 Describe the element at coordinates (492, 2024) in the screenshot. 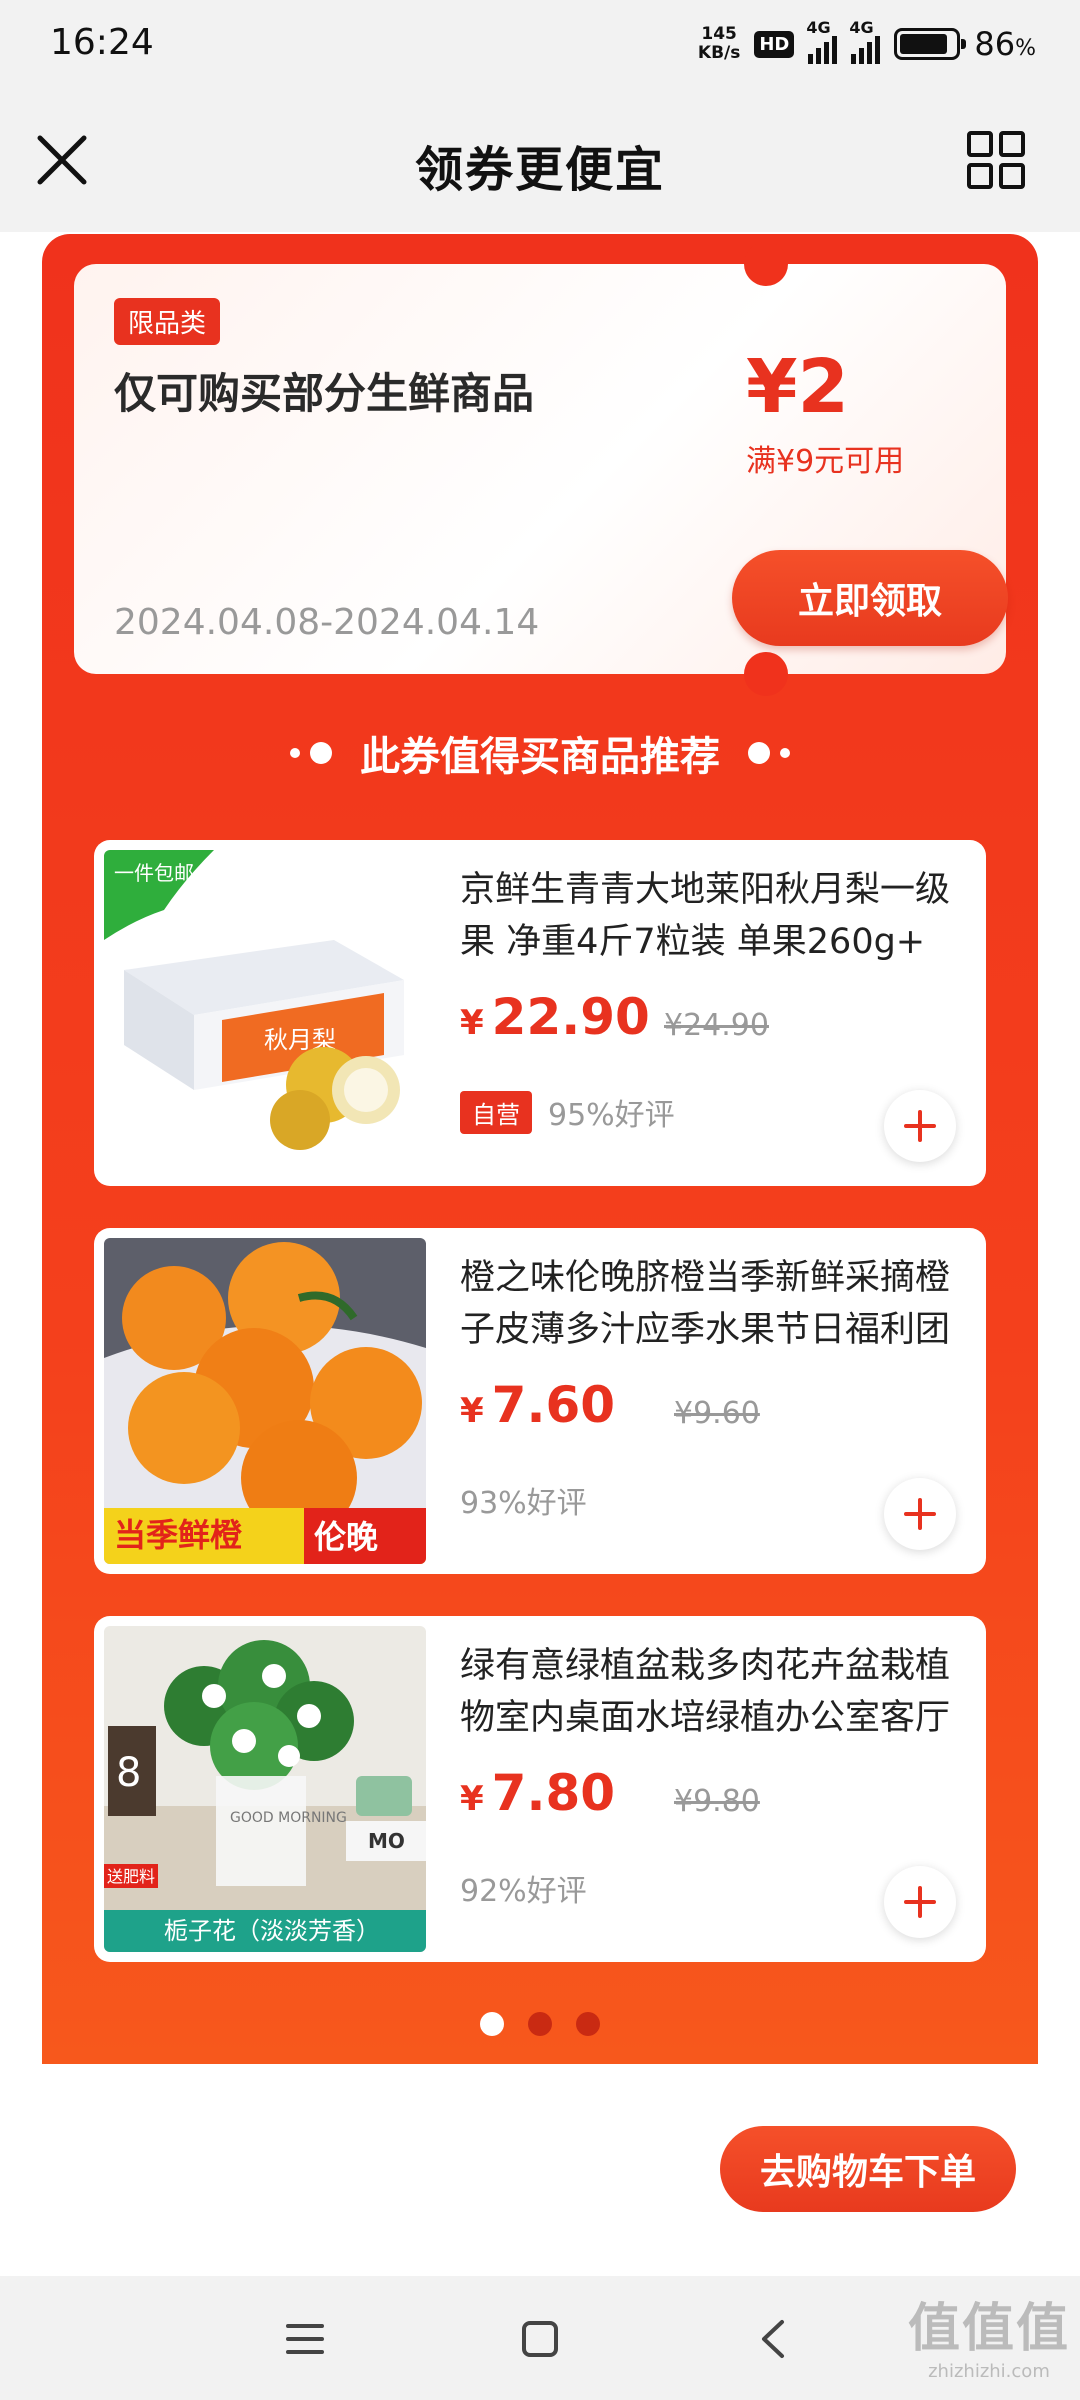

I see `page-dot-active` at that location.